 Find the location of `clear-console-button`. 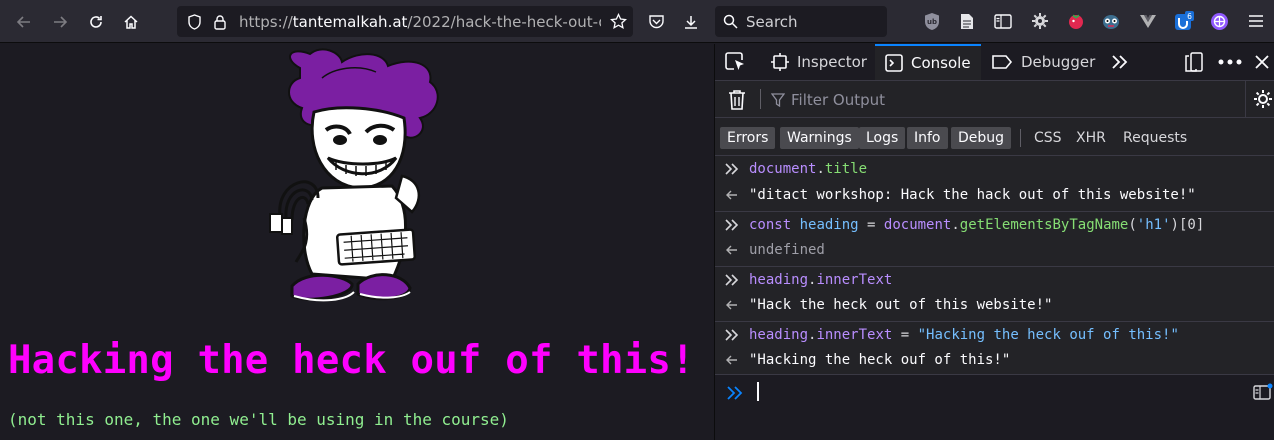

clear-console-button is located at coordinates (737, 102).